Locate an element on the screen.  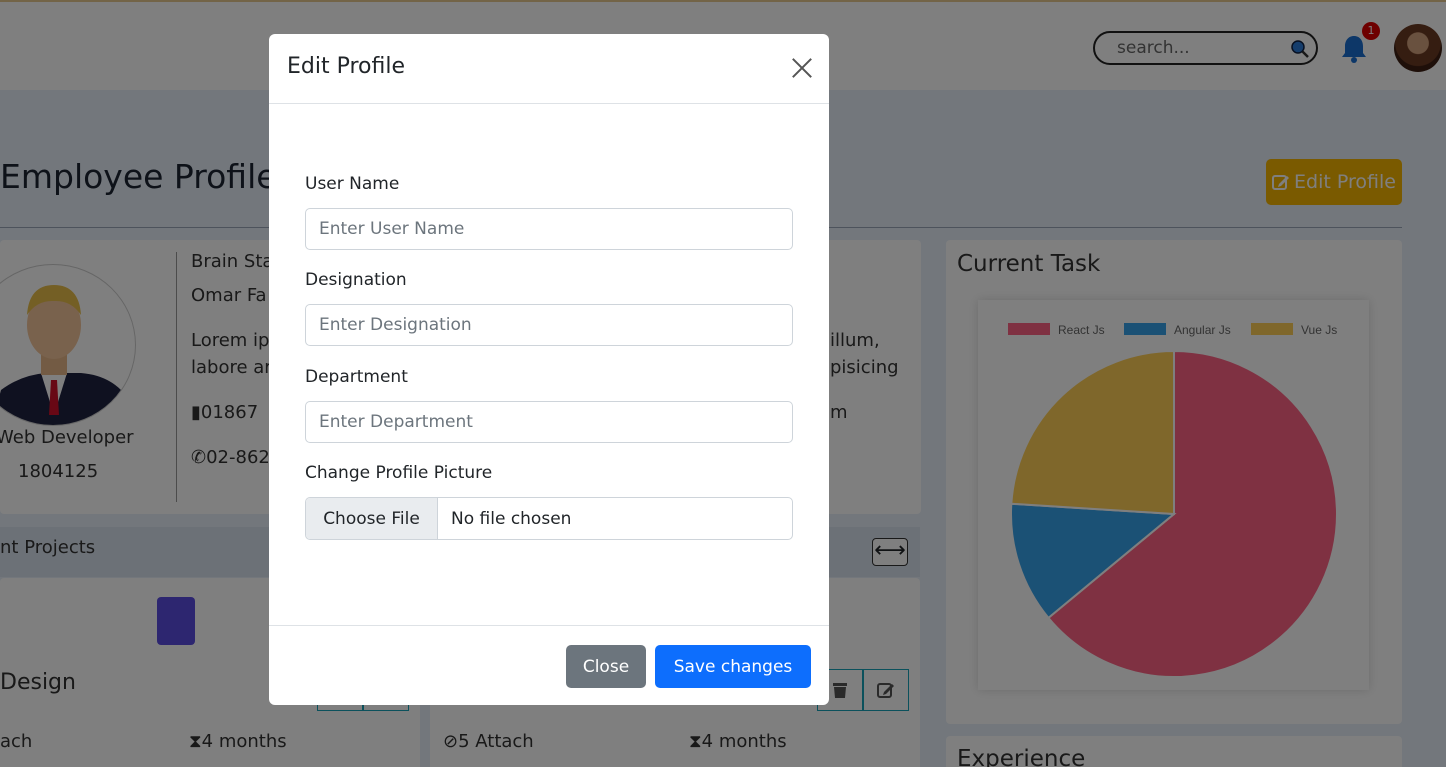
designation-label: Designation is located at coordinates (356, 280).